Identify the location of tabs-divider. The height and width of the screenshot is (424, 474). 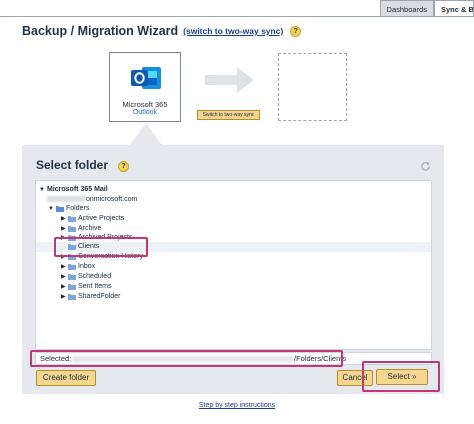
(237, 16).